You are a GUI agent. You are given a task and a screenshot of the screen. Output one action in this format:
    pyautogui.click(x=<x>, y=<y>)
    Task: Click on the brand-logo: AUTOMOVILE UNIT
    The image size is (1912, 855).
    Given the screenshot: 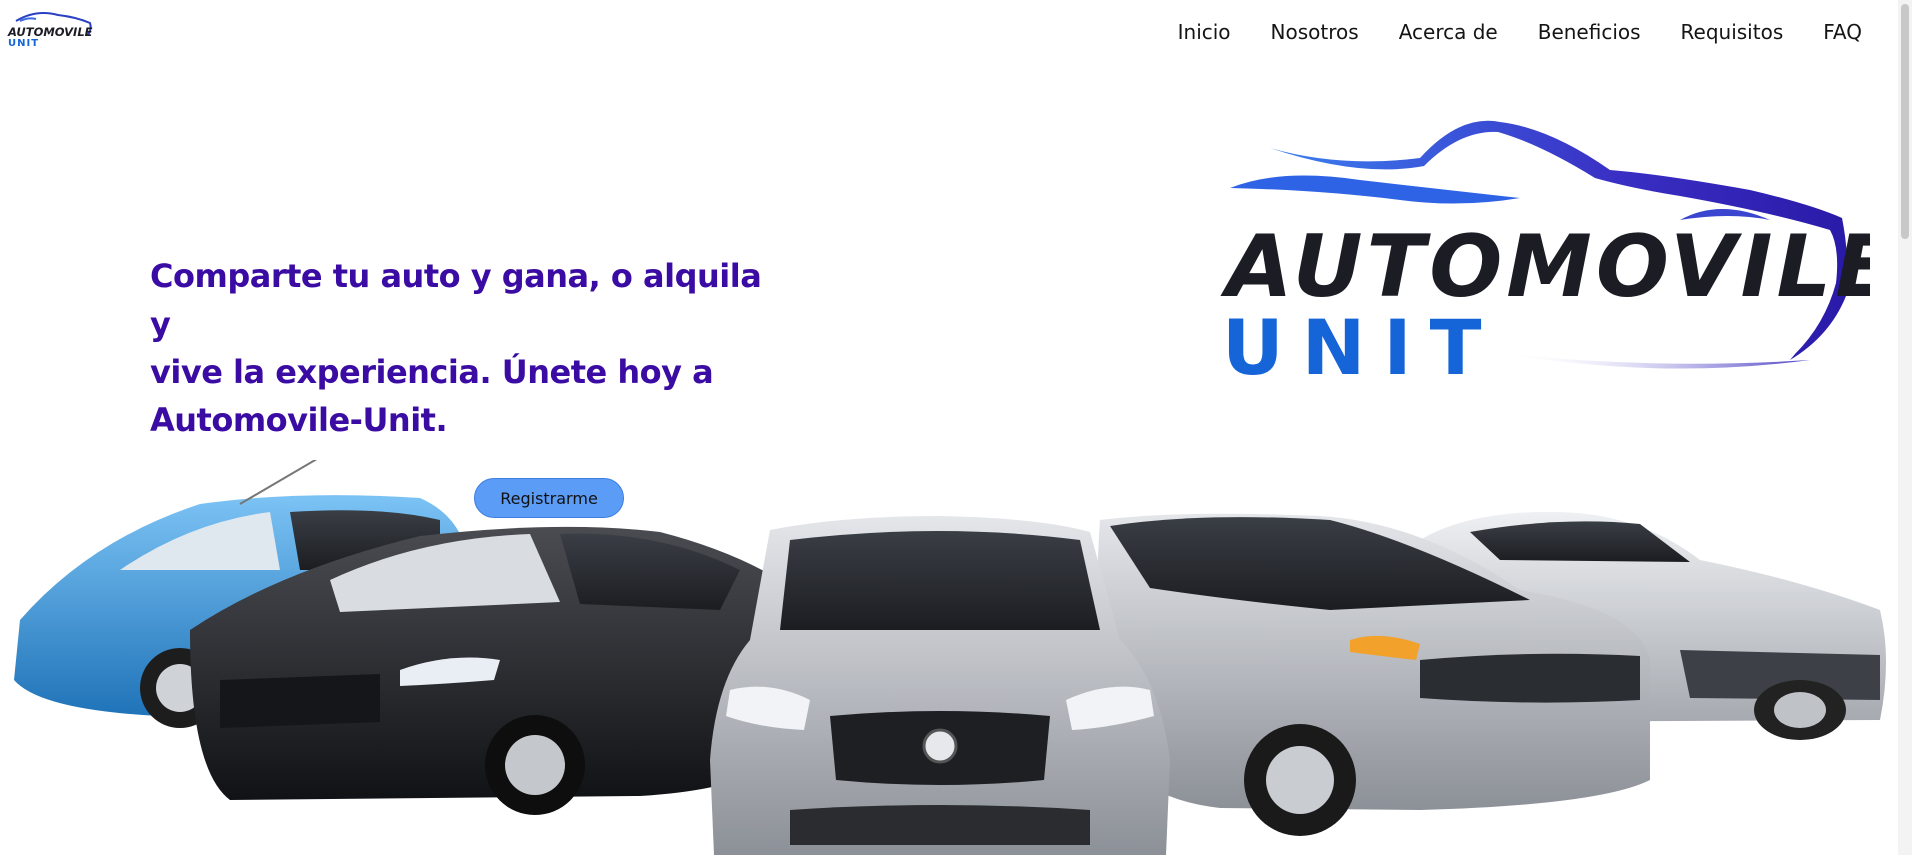 What is the action you would take?
    pyautogui.click(x=50, y=27)
    